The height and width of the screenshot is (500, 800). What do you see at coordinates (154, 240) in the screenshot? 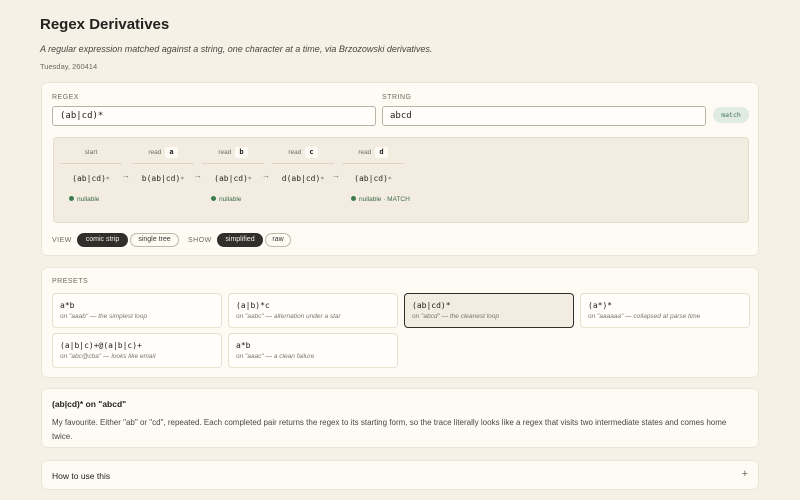
I see `view-single-tree-pill: single tree` at bounding box center [154, 240].